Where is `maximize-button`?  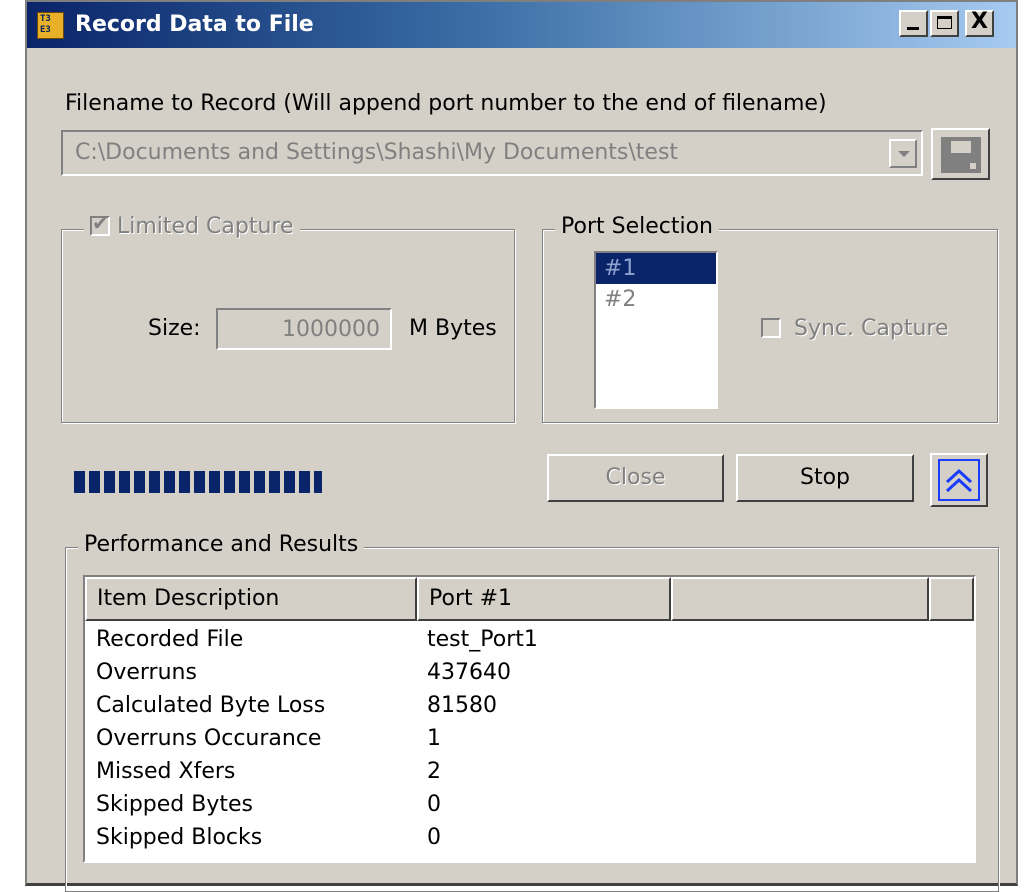 maximize-button is located at coordinates (944, 23).